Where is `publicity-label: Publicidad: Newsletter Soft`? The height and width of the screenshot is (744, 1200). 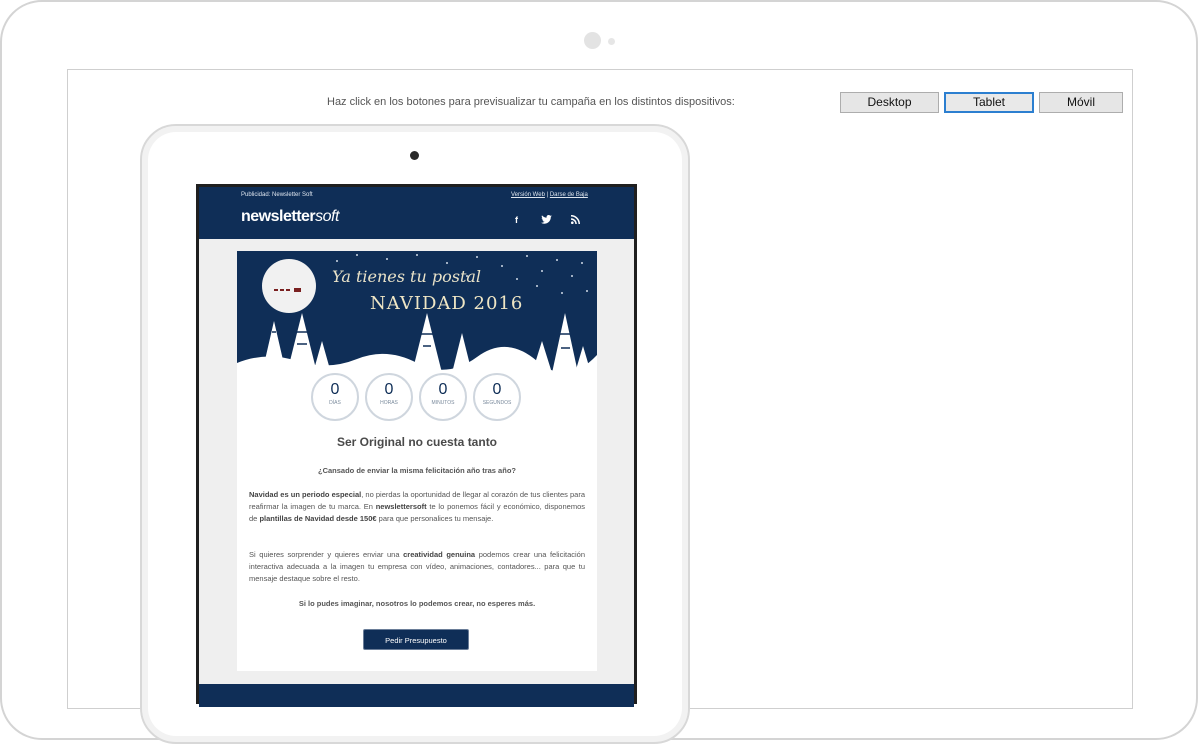 publicity-label: Publicidad: Newsletter Soft is located at coordinates (277, 195).